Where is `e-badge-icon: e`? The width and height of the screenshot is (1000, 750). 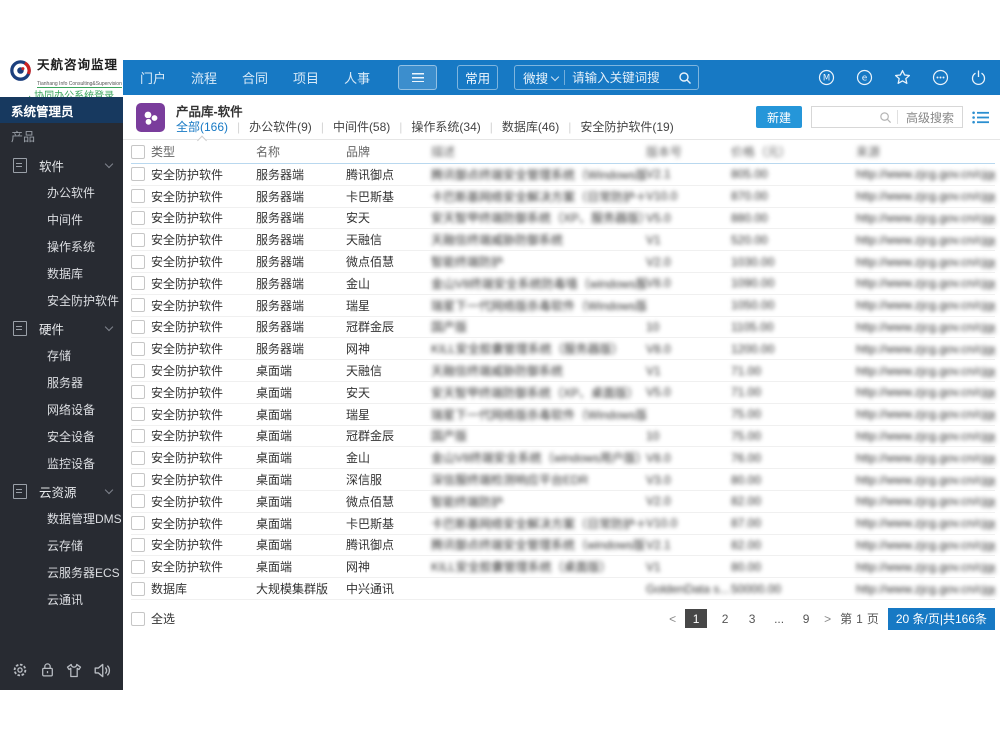 e-badge-icon: e is located at coordinates (864, 77).